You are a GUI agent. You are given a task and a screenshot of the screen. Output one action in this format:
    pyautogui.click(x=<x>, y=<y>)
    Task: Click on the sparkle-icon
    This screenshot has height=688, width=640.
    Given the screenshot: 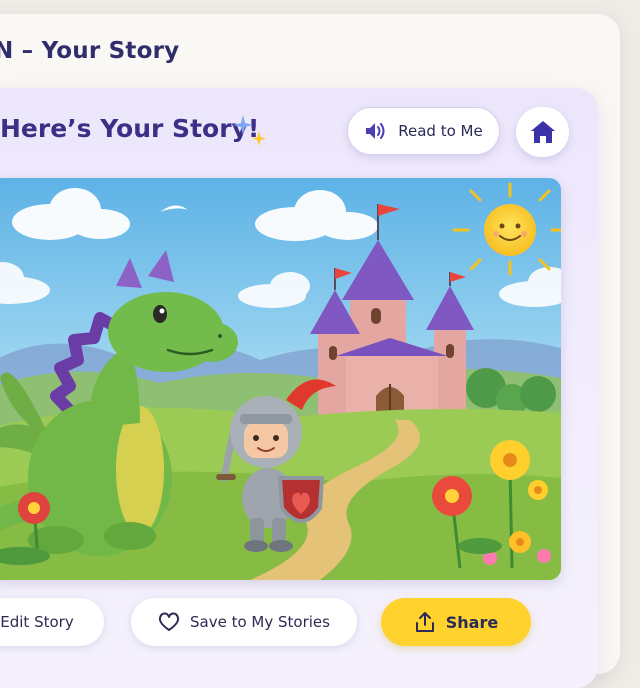 What is the action you would take?
    pyautogui.click(x=249, y=130)
    